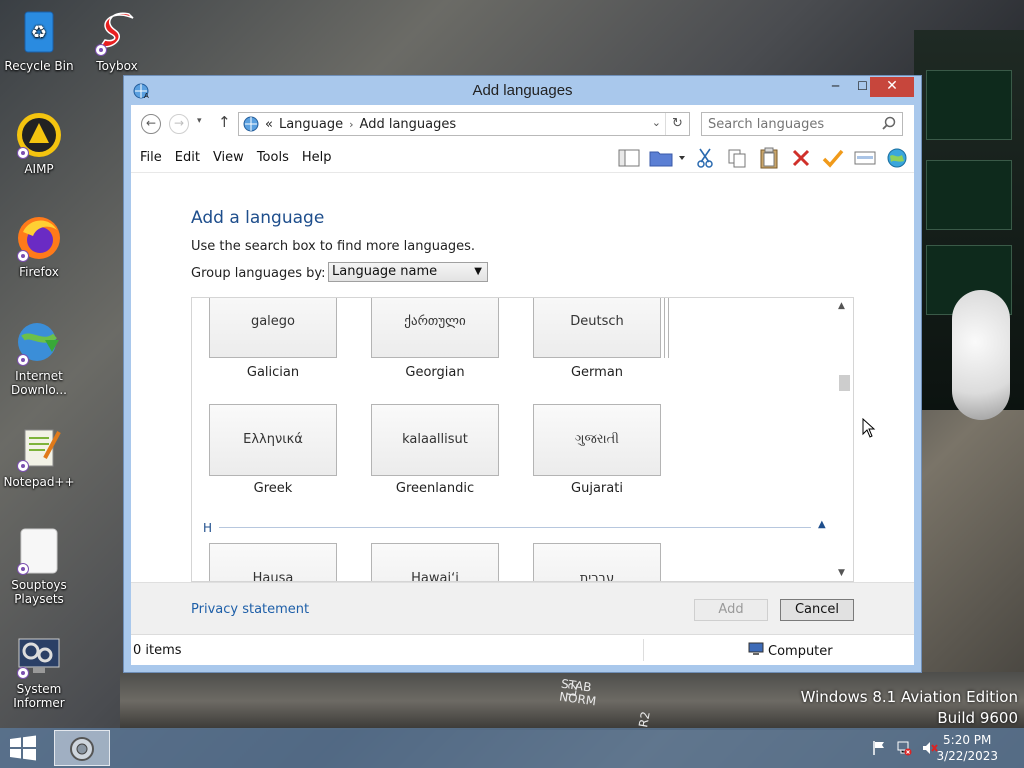 This screenshot has width=1024, height=768. What do you see at coordinates (250, 609) in the screenshot?
I see `privacy-statement-link: Privacy statement` at bounding box center [250, 609].